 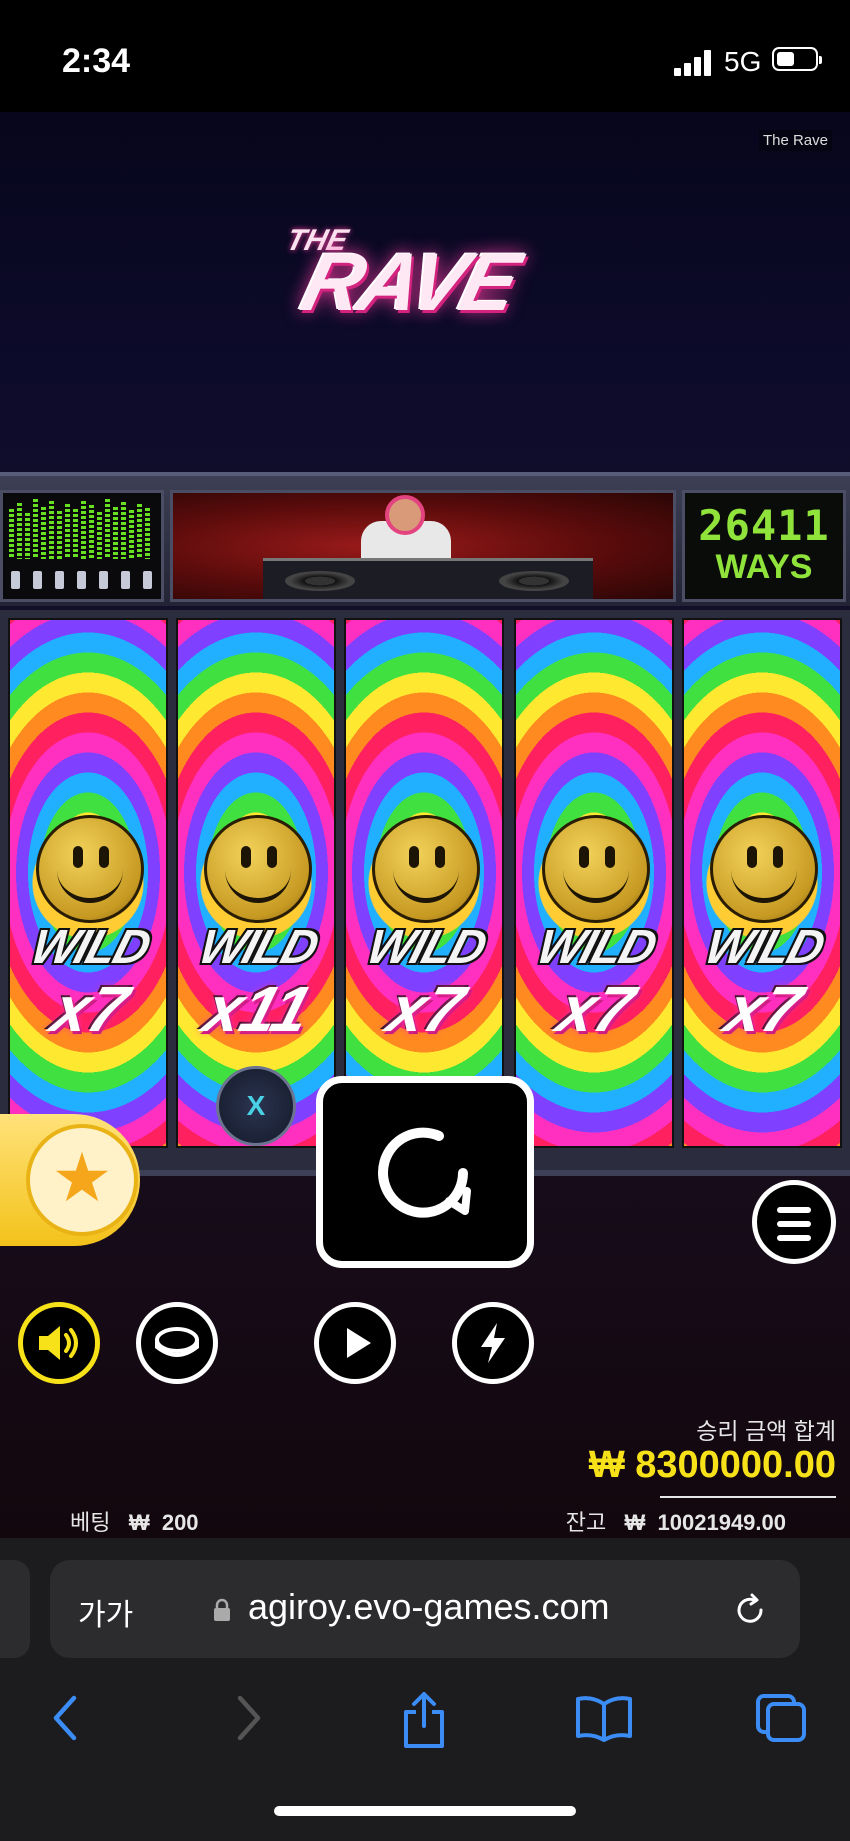 I want to click on bookmarks-icon, so click(x=604, y=1718).